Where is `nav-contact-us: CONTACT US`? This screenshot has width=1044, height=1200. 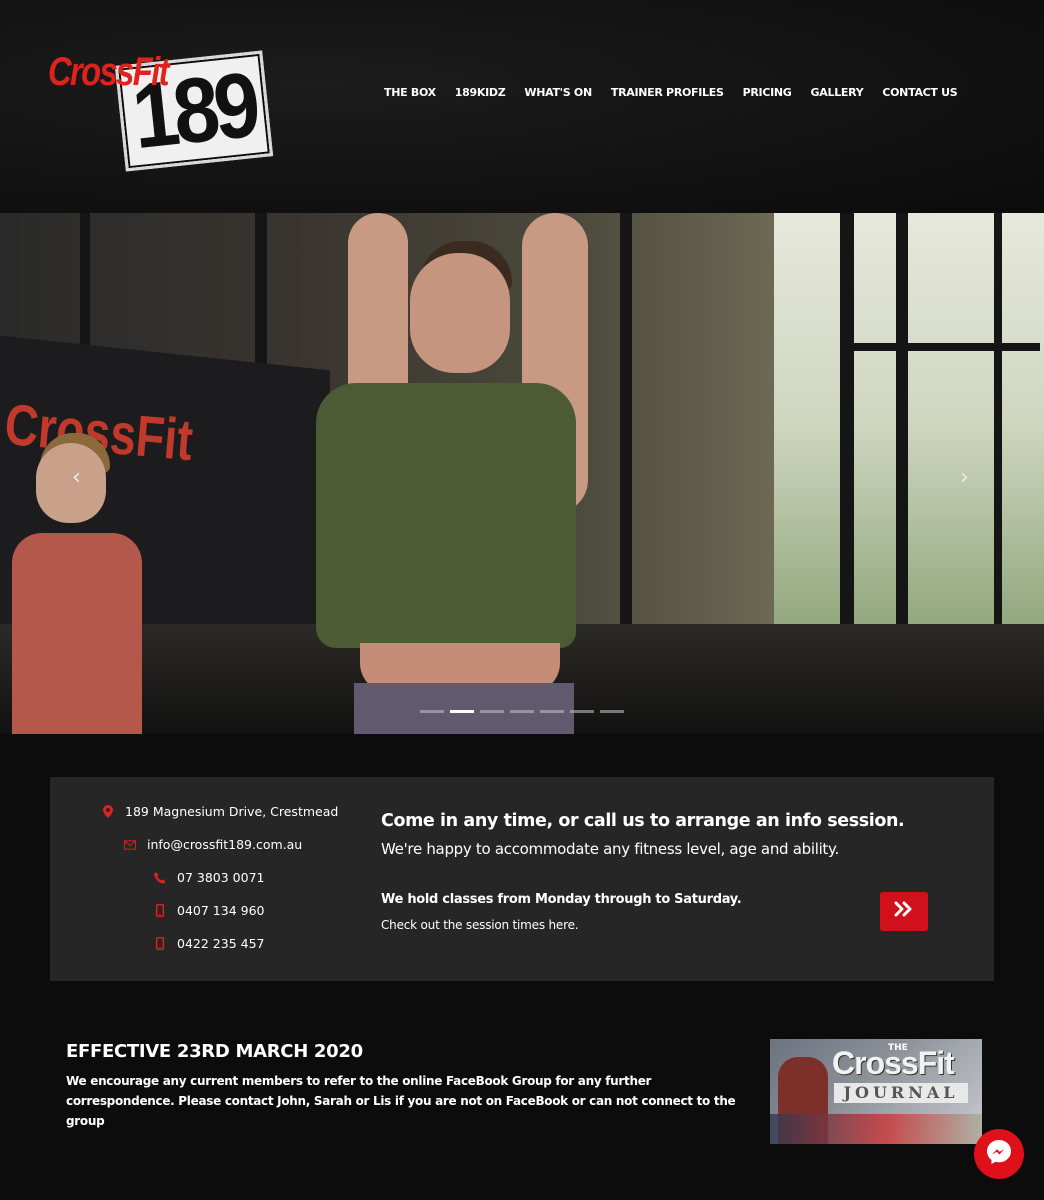
nav-contact-us: CONTACT US is located at coordinates (919, 92).